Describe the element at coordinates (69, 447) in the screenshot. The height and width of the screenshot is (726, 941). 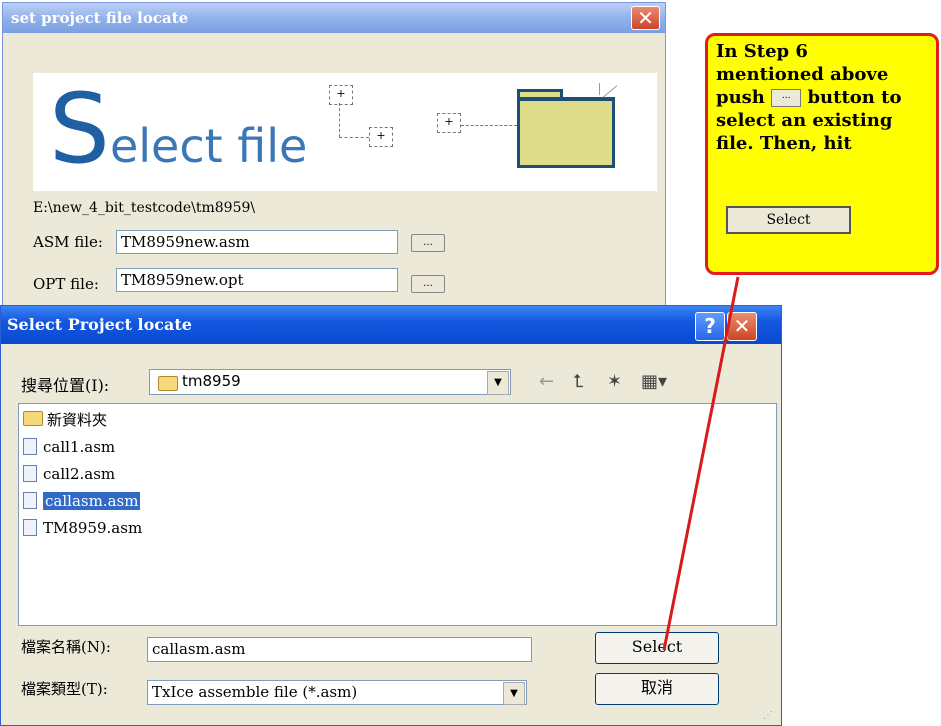
I see `list-item: call1.asm` at that location.